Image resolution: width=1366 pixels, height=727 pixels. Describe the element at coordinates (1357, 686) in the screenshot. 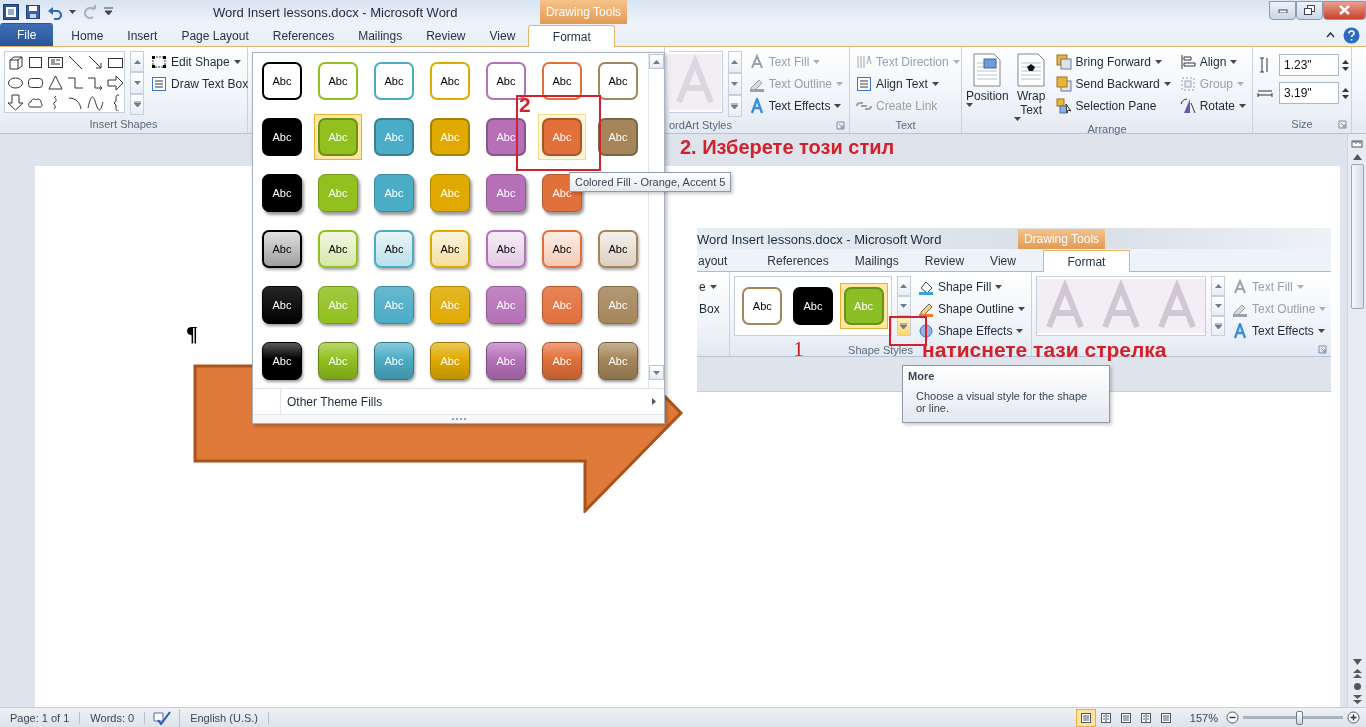

I see `browse-object-icon` at that location.